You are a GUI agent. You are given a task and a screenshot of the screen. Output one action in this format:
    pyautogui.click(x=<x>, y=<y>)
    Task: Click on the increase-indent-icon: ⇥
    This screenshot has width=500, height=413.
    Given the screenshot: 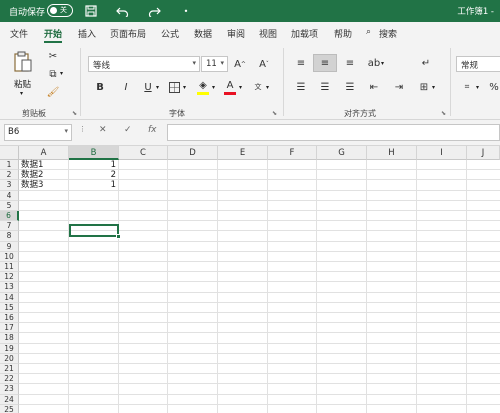 What is the action you would take?
    pyautogui.click(x=399, y=87)
    